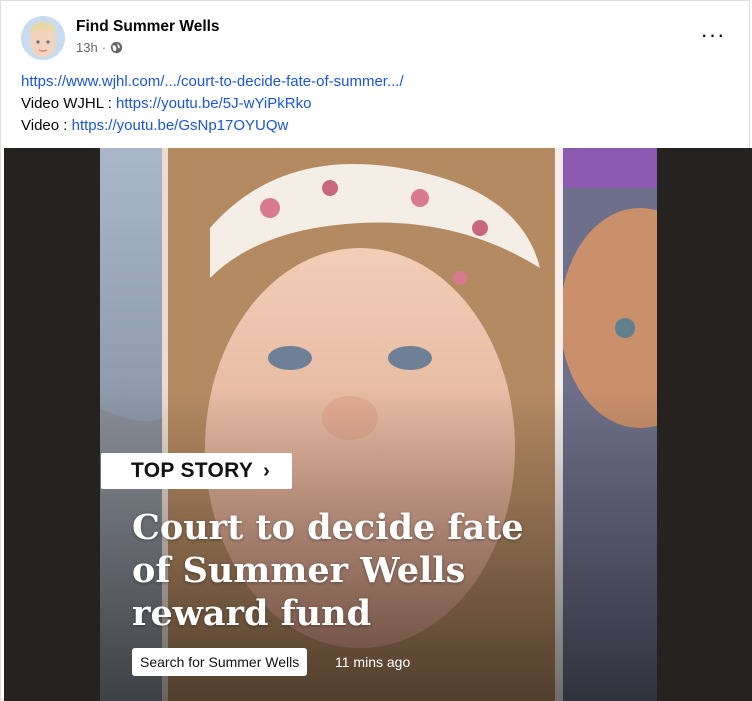 This screenshot has width=752, height=701. Describe the element at coordinates (99, 47) in the screenshot. I see `post-meta: 13h ·` at that location.